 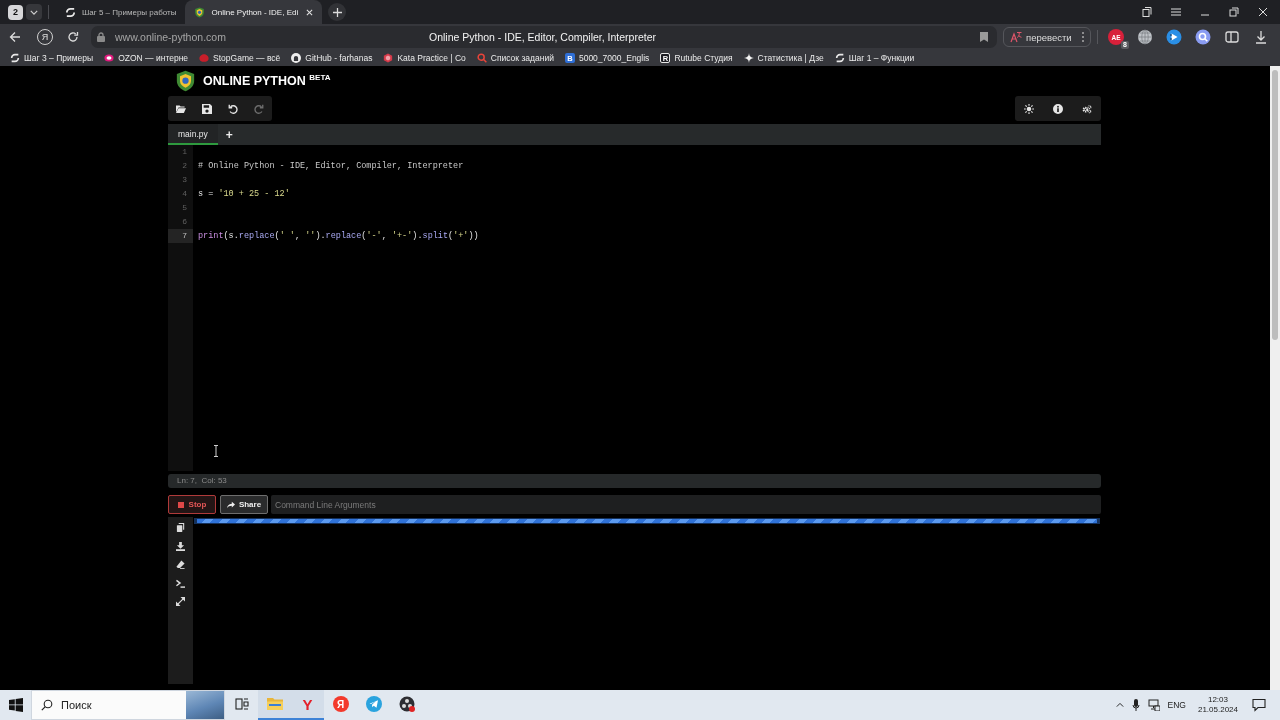 What do you see at coordinates (184, 222) in the screenshot?
I see `line-number: 6` at bounding box center [184, 222].